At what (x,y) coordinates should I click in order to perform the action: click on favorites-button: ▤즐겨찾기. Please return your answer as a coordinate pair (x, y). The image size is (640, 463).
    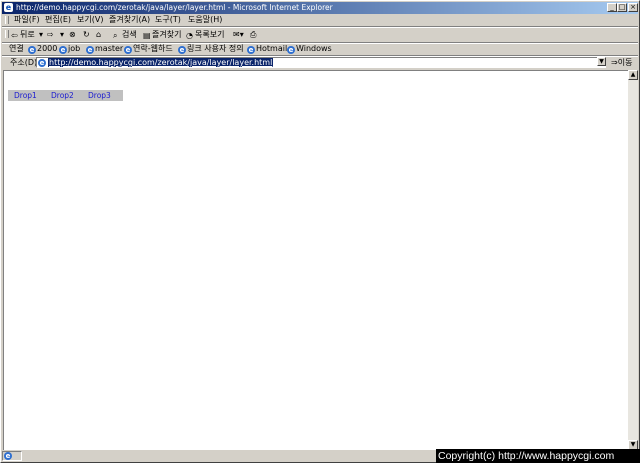
    Looking at the image, I should click on (162, 35).